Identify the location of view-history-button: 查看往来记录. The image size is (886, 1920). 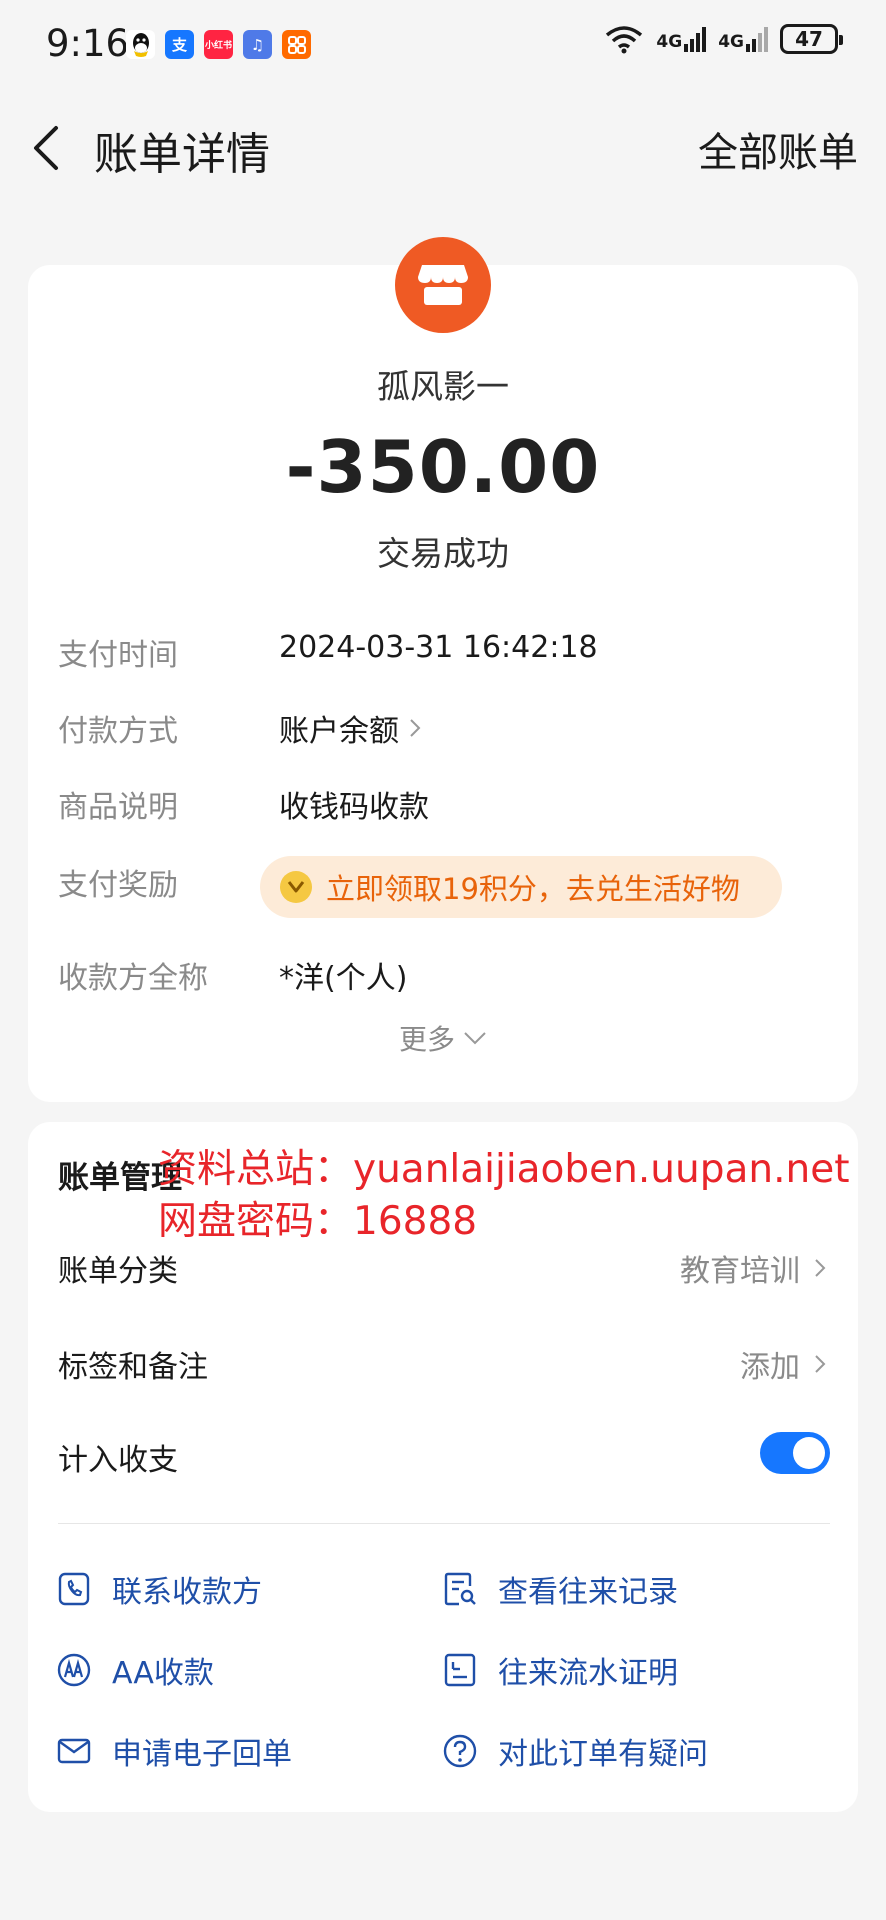
(560, 1589).